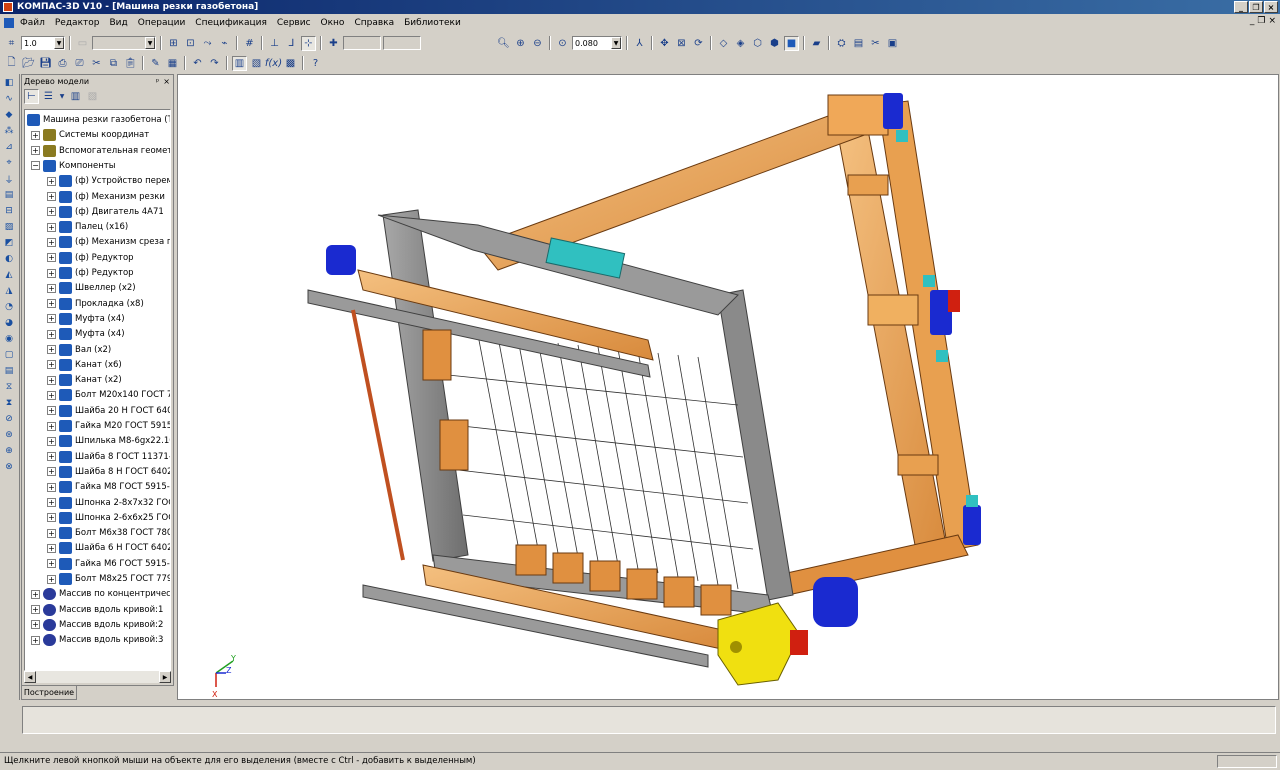 This screenshot has height=770, width=1280. What do you see at coordinates (333, 43) in the screenshot?
I see `coords-icon: ✚` at bounding box center [333, 43].